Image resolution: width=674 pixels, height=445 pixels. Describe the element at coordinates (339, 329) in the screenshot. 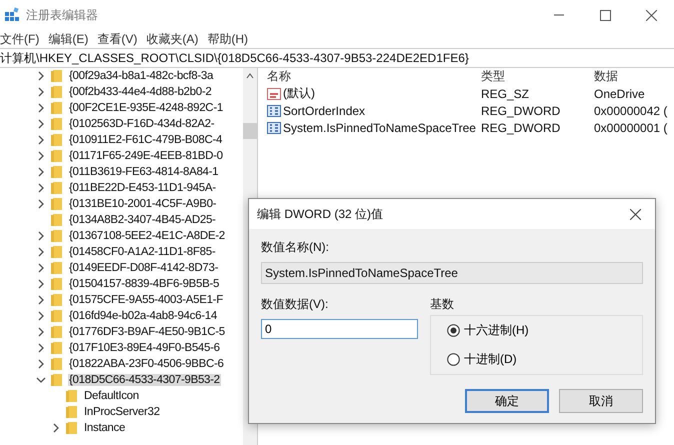

I see `value-data-field: 0` at that location.